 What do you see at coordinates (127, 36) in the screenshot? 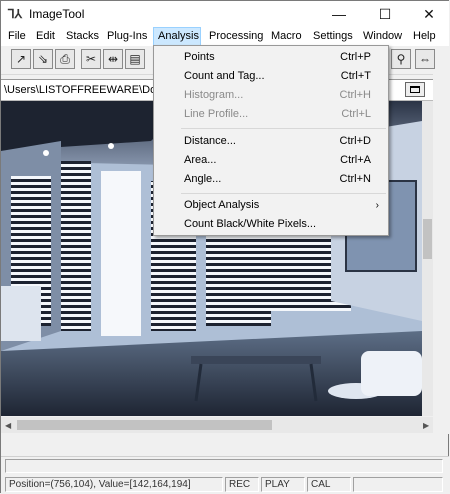
I see `menu-plug-ins: Plug-Ins` at bounding box center [127, 36].